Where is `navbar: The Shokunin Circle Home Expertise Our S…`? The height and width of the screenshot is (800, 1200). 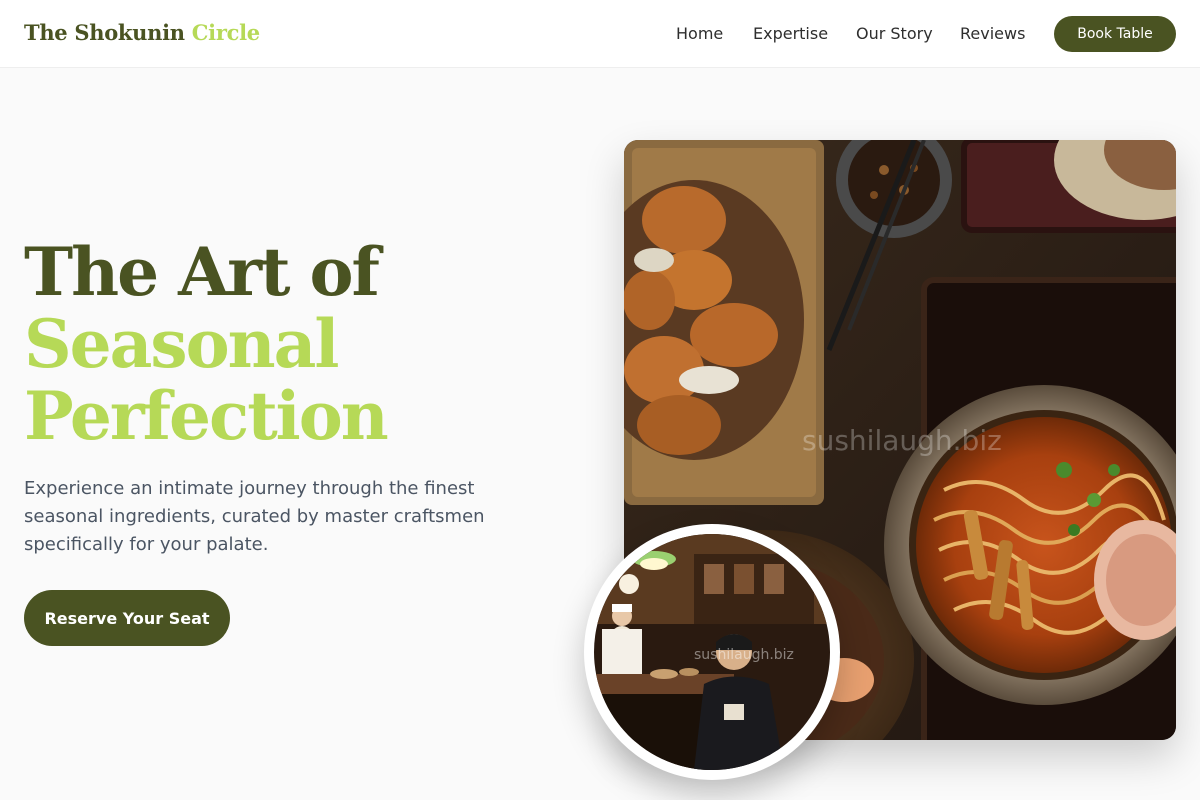
navbar: The Shokunin Circle Home Expertise Our S… is located at coordinates (600, 34).